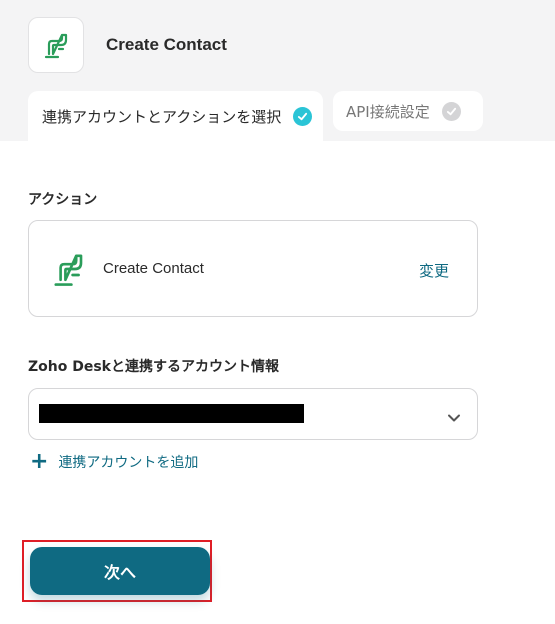 The height and width of the screenshot is (624, 555). Describe the element at coordinates (388, 111) in the screenshot. I see `tab-label: API接続設定` at that location.